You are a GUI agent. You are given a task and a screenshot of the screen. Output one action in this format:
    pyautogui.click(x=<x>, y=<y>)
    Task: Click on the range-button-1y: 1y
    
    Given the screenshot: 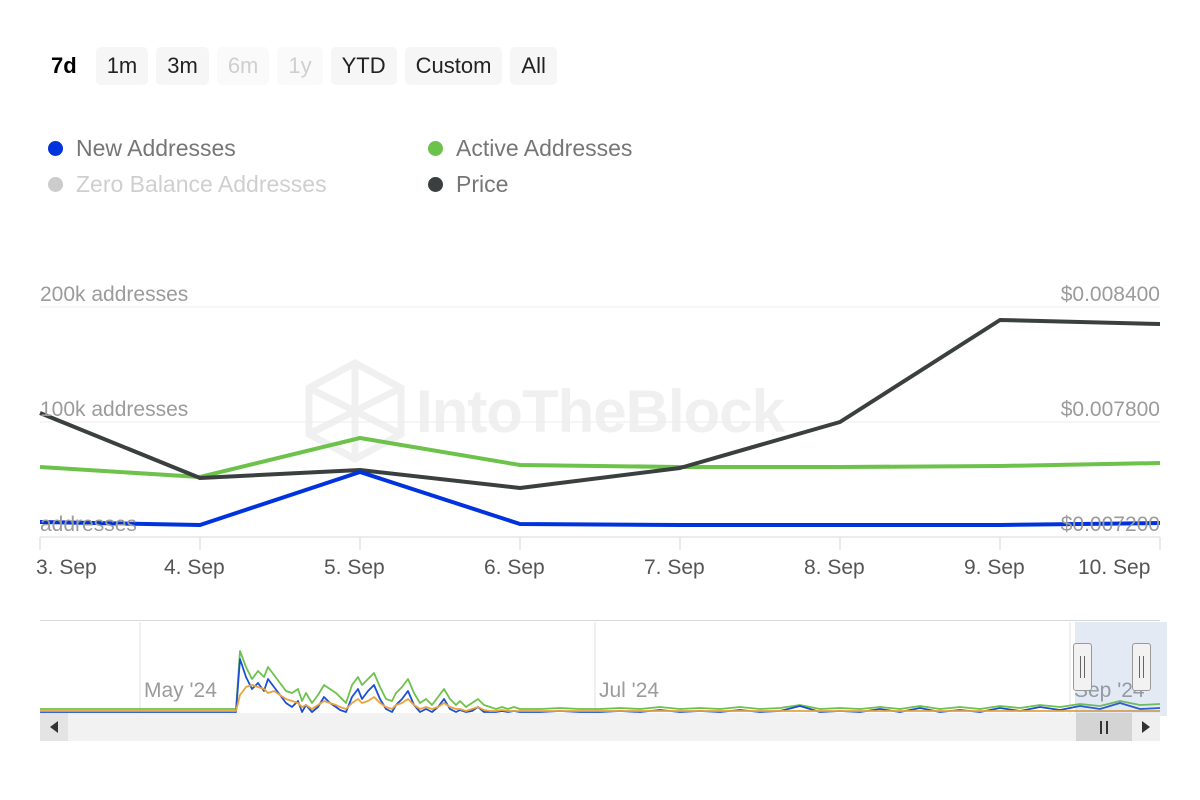 What is the action you would take?
    pyautogui.click(x=300, y=66)
    